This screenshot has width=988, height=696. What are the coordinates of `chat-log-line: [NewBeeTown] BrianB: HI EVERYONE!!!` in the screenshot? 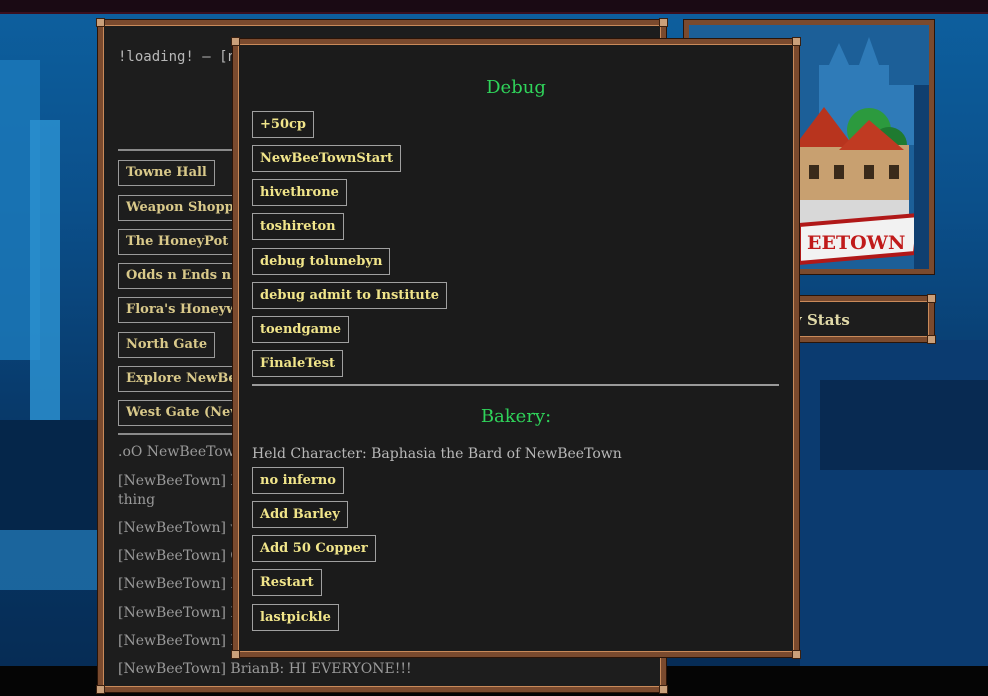 It's located at (265, 669).